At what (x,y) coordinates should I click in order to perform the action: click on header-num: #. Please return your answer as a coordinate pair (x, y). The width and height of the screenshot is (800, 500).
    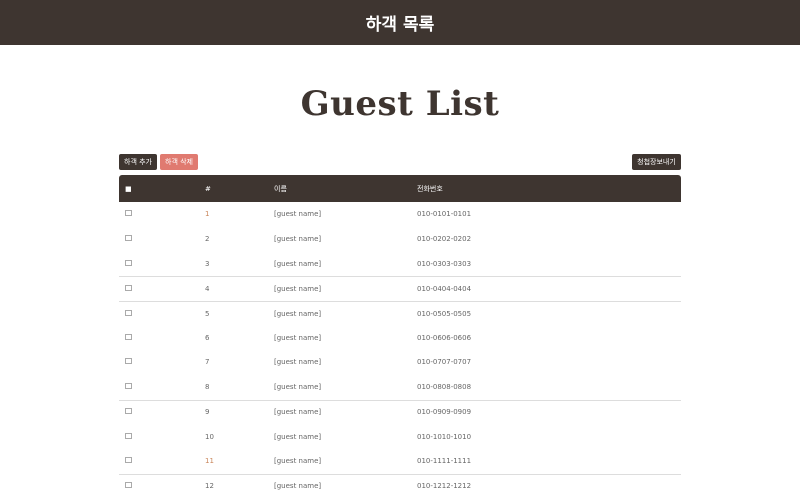
    Looking at the image, I should click on (208, 188).